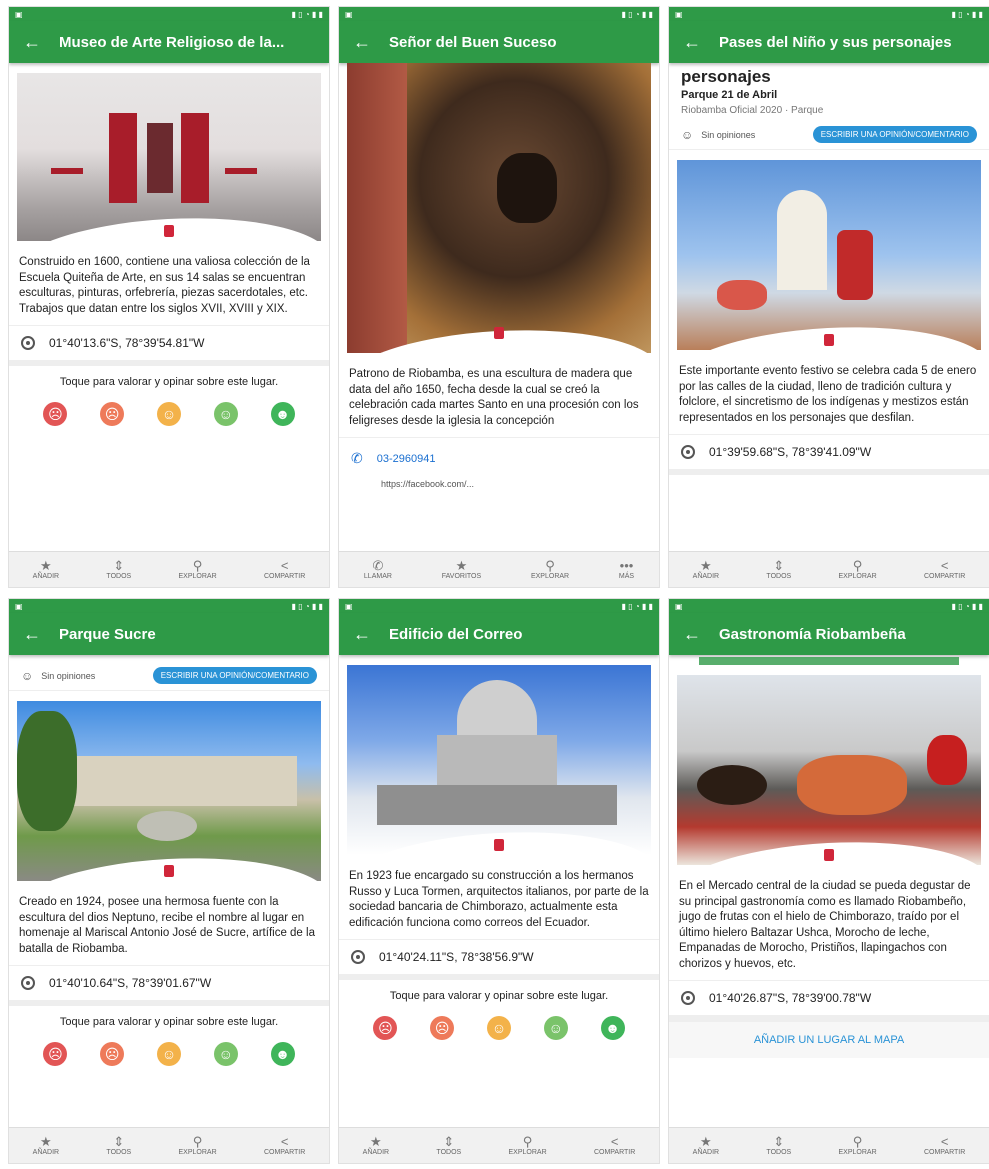 The width and height of the screenshot is (989, 1169). I want to click on nav-more: ••• MÁS, so click(626, 569).